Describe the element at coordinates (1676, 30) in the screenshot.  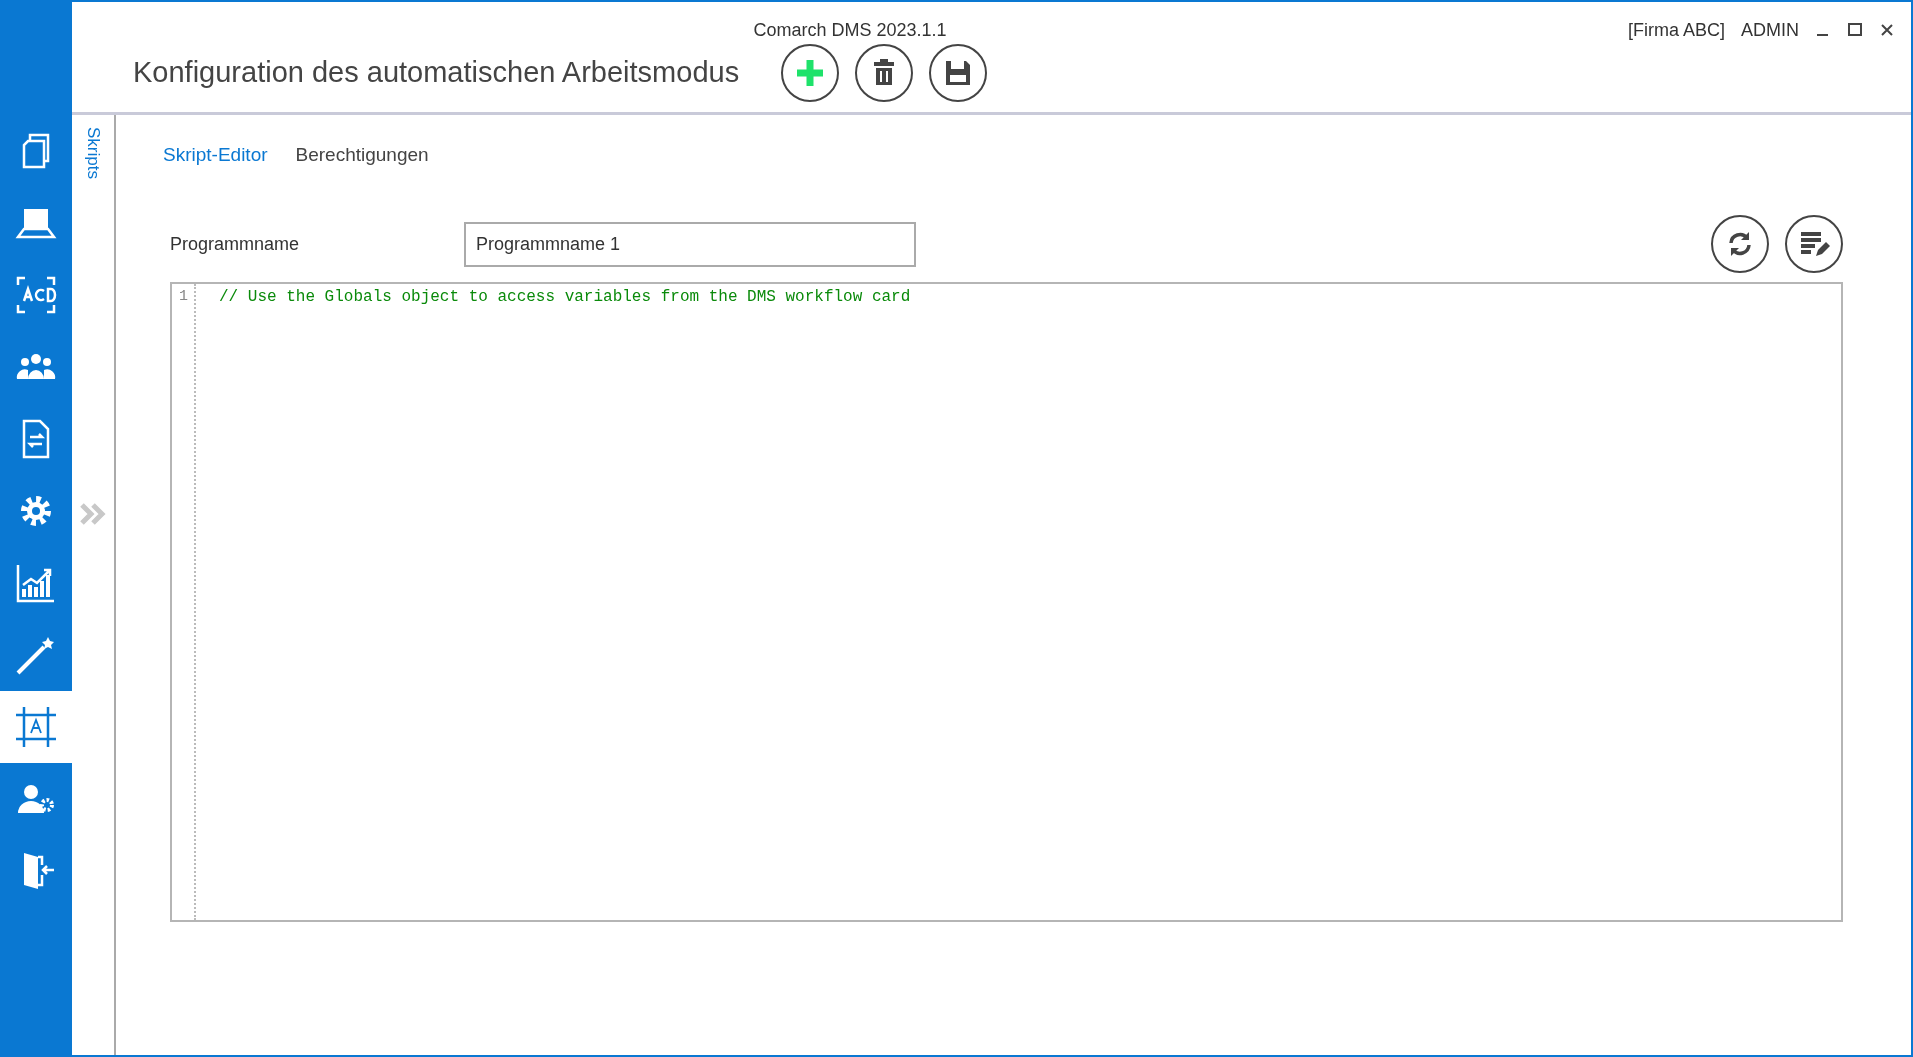
I see `company-name: [Firma ABC]` at that location.